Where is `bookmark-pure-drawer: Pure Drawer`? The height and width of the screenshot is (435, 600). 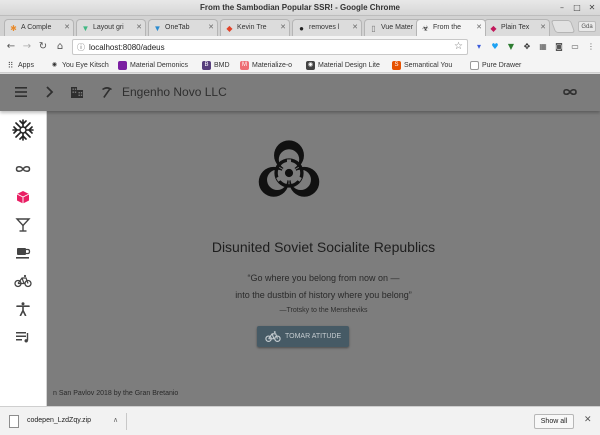
bookmark-pure-drawer: Pure Drawer is located at coordinates (495, 65).